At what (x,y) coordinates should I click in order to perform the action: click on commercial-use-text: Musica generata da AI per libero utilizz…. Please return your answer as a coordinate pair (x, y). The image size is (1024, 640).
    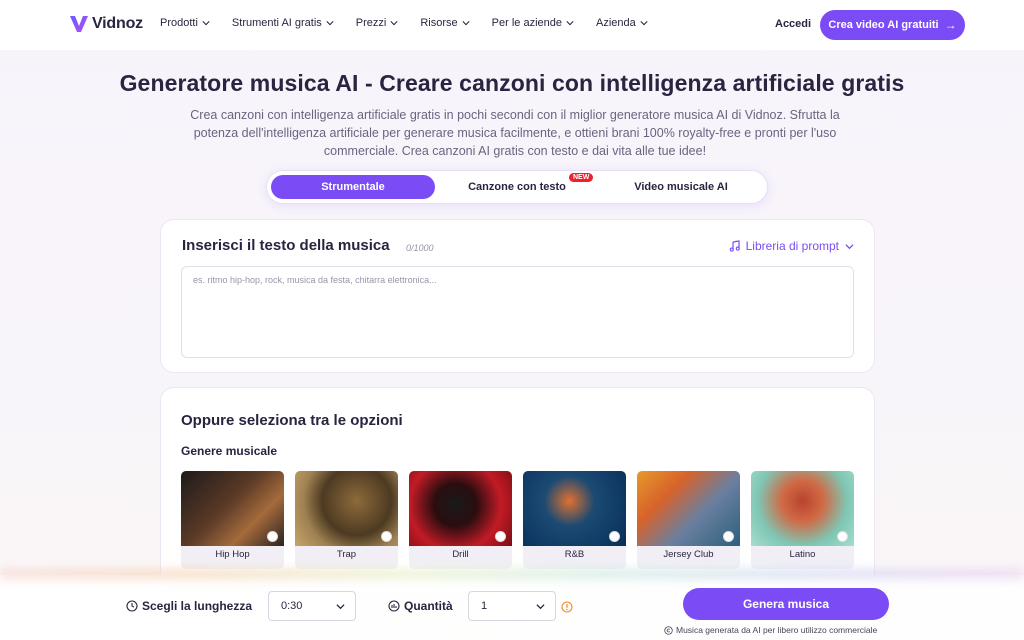
    Looking at the image, I should click on (777, 630).